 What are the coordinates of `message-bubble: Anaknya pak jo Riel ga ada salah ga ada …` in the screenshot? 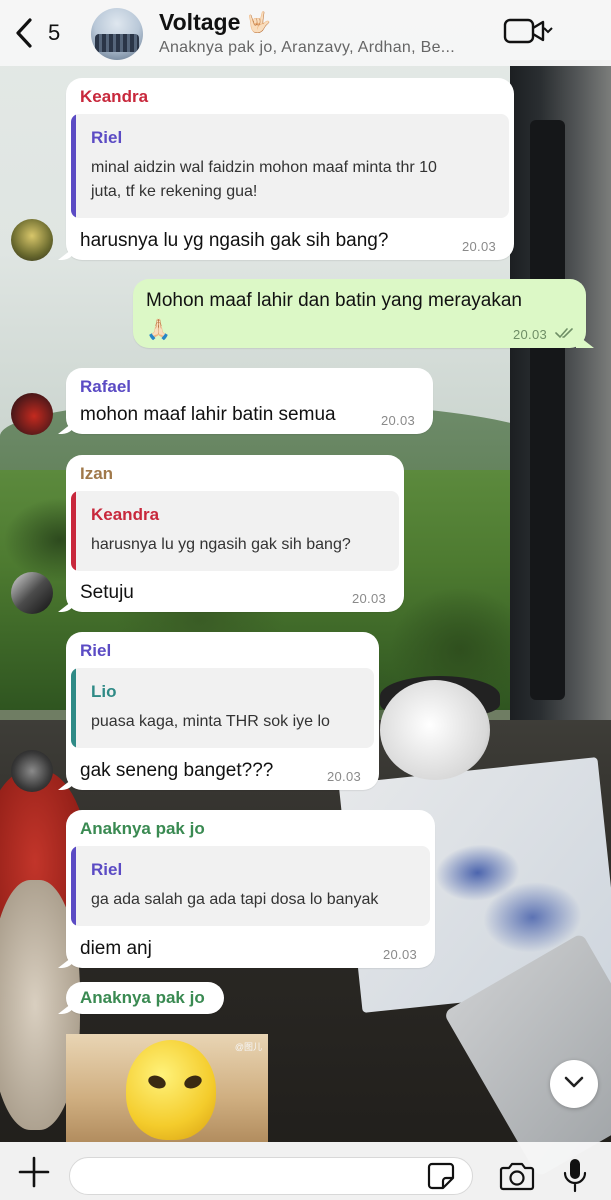 It's located at (250, 889).